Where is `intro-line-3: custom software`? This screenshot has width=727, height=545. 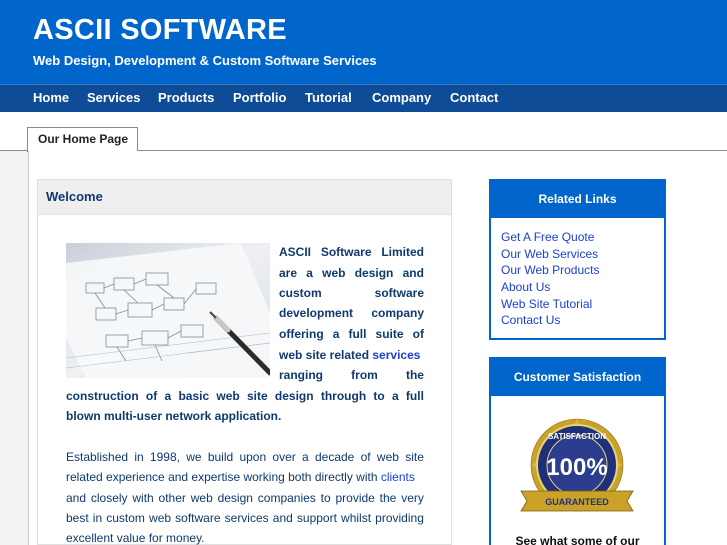
intro-line-3: custom software is located at coordinates (351, 293).